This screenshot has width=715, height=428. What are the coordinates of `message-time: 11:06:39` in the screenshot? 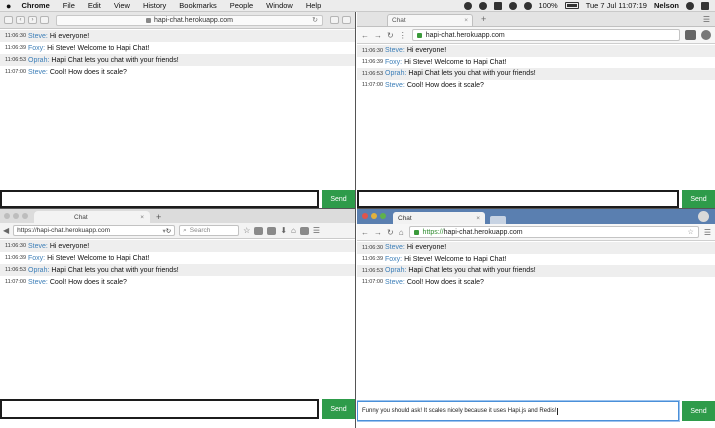 It's located at (16, 258).